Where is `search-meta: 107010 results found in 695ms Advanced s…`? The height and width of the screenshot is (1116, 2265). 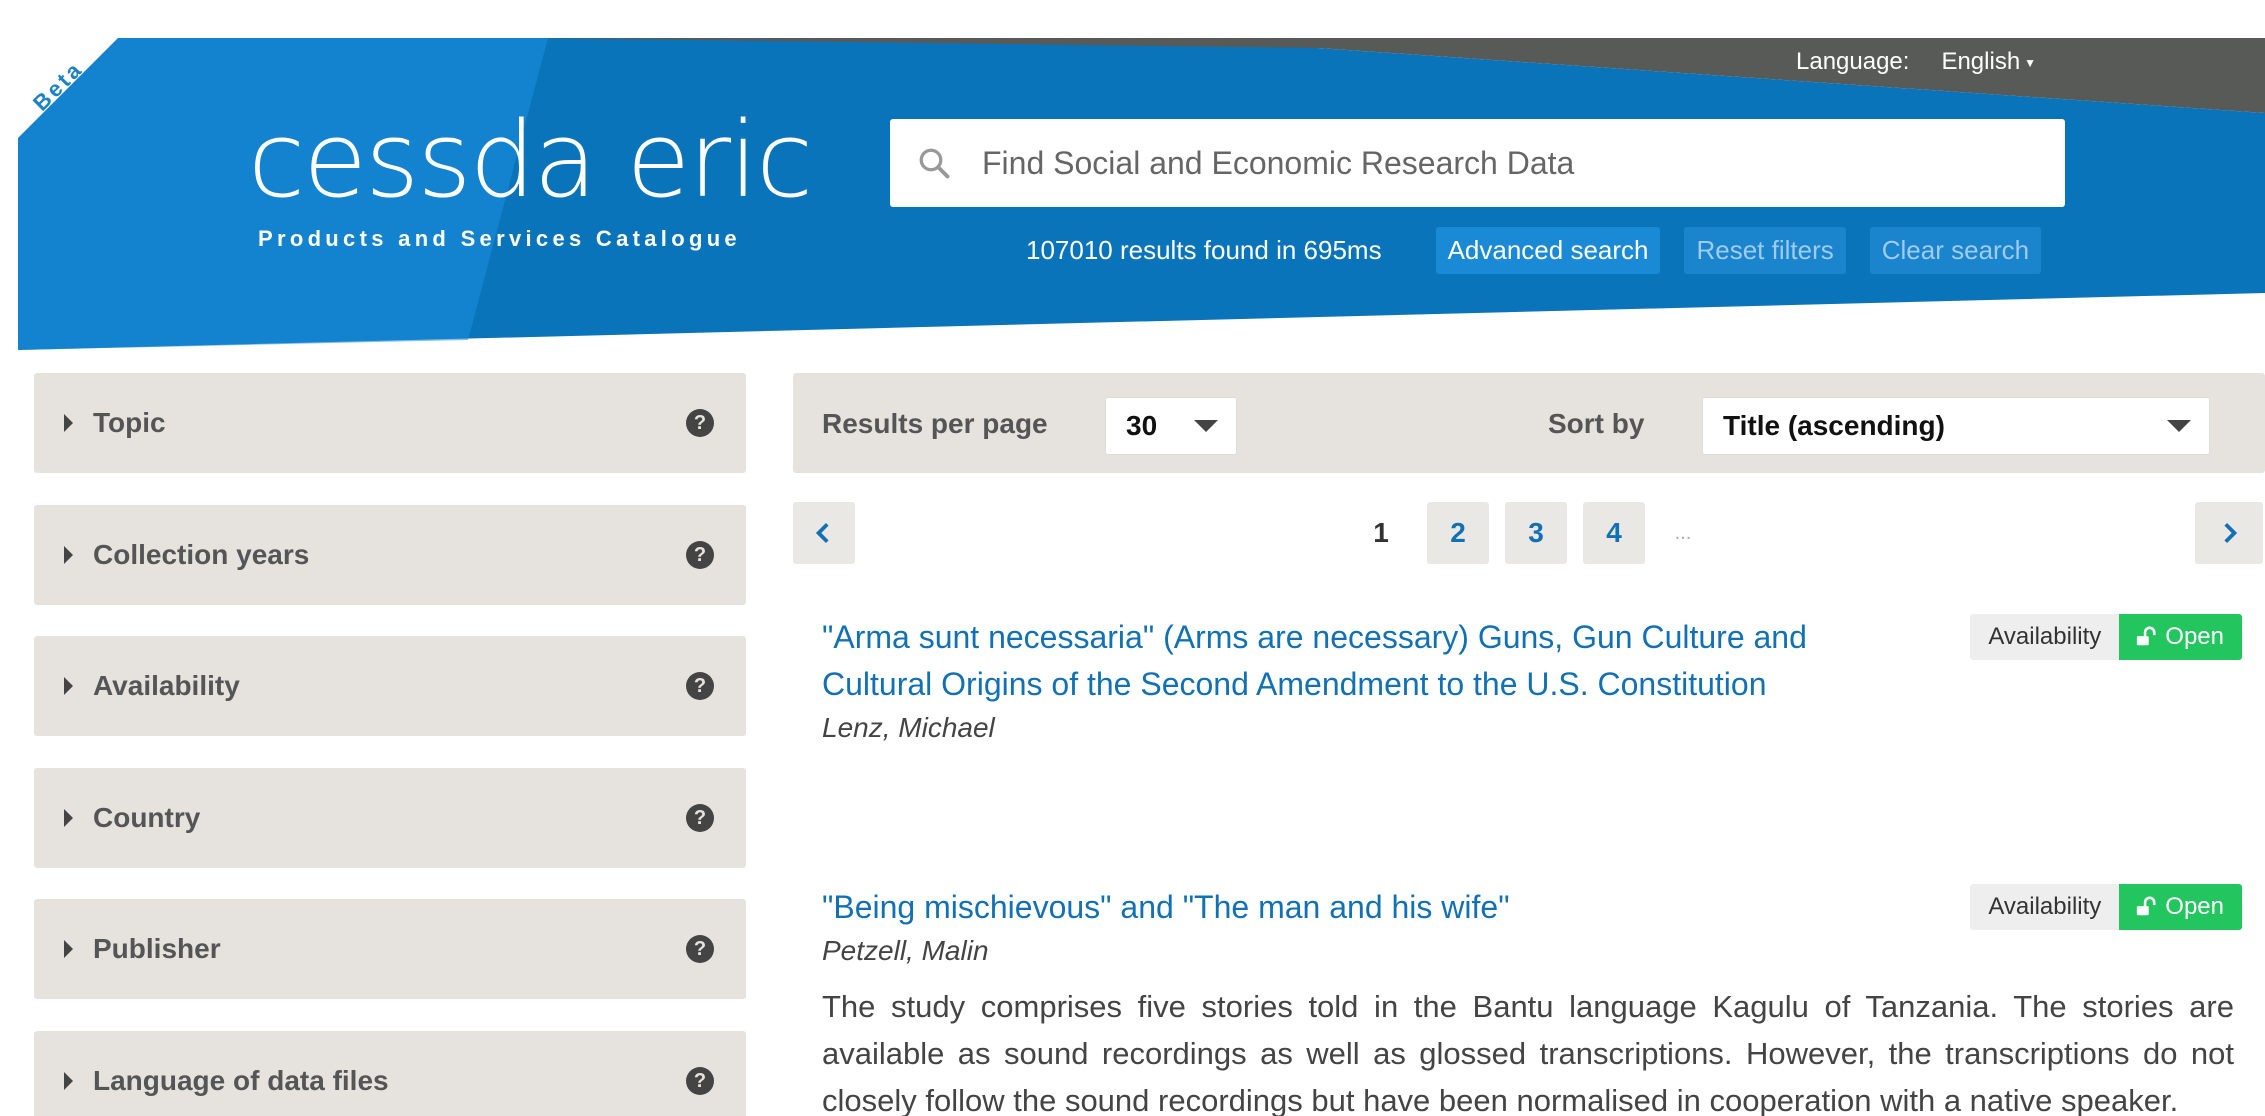
search-meta: 107010 results found in 695ms Advanced s… is located at coordinates (1534, 250).